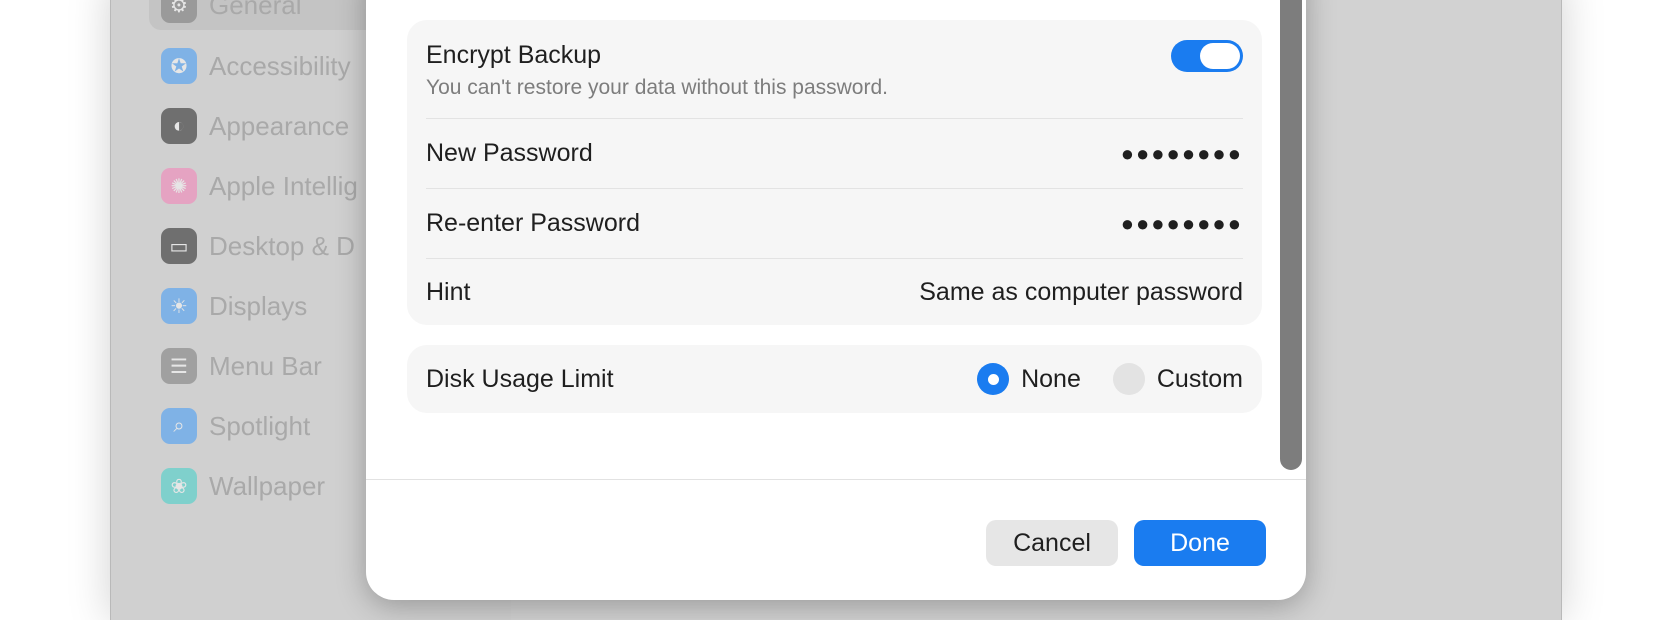  What do you see at coordinates (179, 366) in the screenshot?
I see `menu-bar-icon: ☰` at bounding box center [179, 366].